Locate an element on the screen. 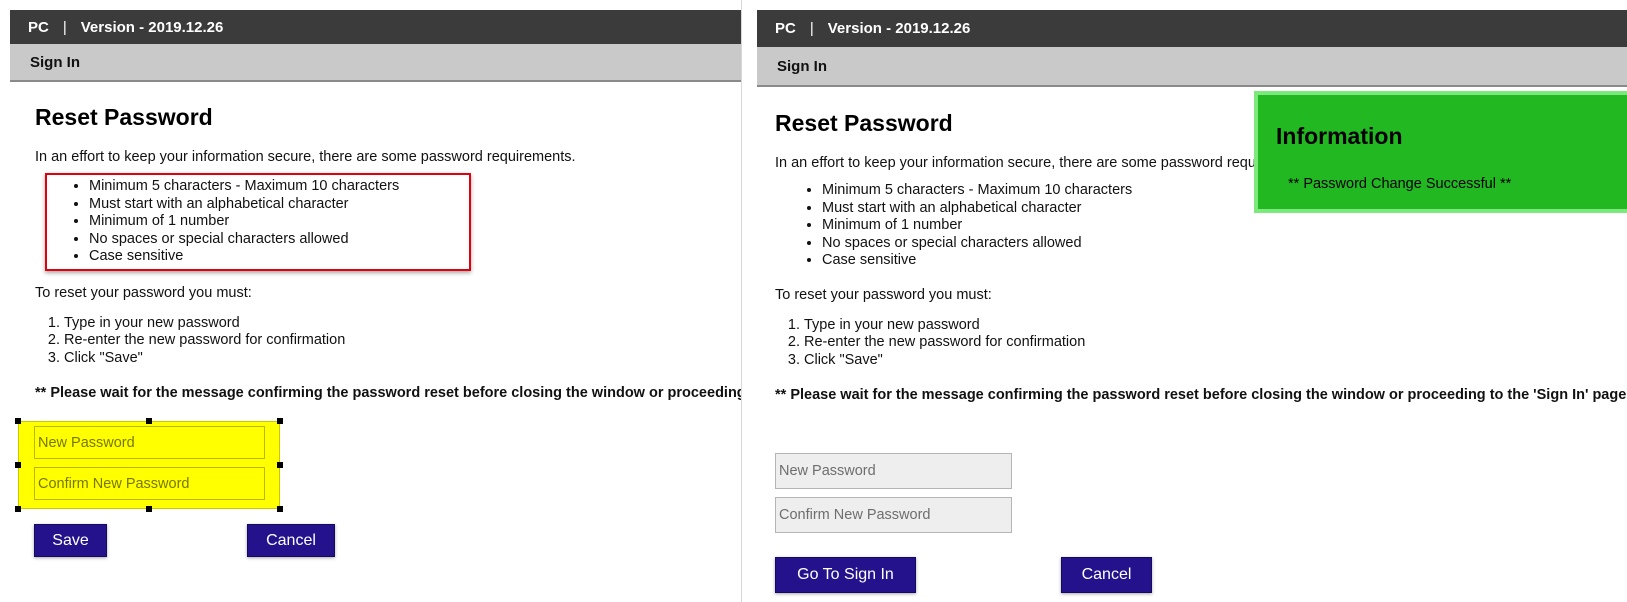  page-title: Reset Password is located at coordinates (124, 117).